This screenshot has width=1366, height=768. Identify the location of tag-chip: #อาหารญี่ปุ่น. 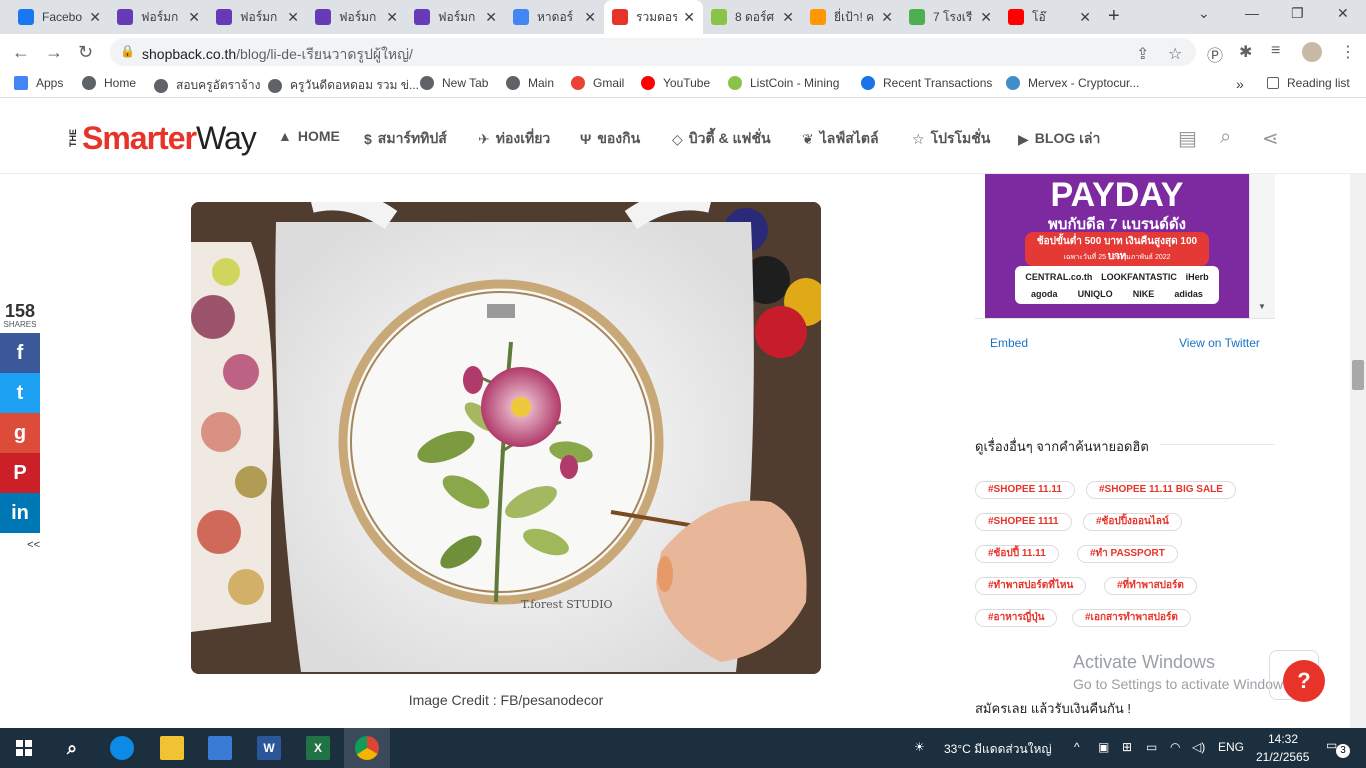
(1016, 618).